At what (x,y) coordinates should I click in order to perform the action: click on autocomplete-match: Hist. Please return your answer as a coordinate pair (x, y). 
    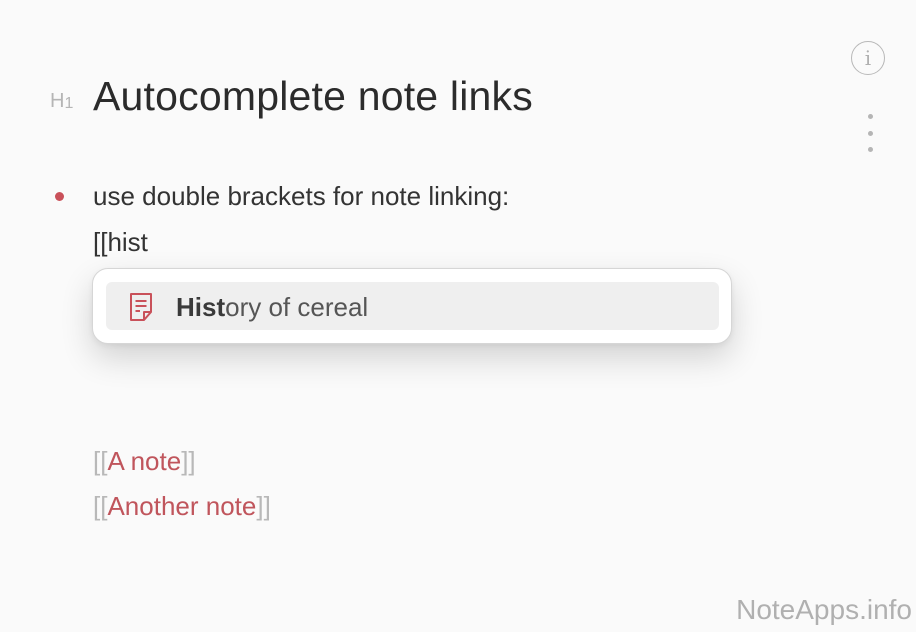
    Looking at the image, I should click on (201, 307).